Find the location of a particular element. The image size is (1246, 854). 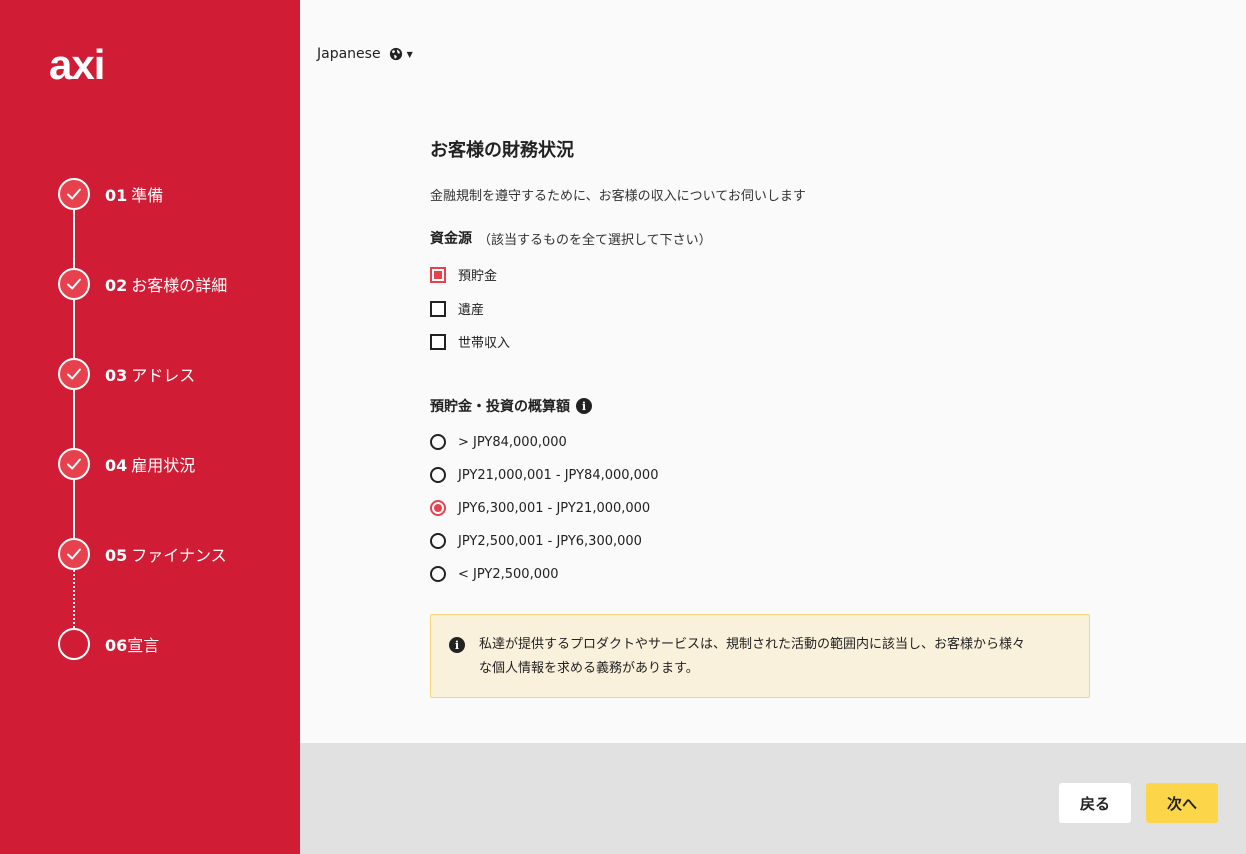

globe-icon is located at coordinates (395, 54).